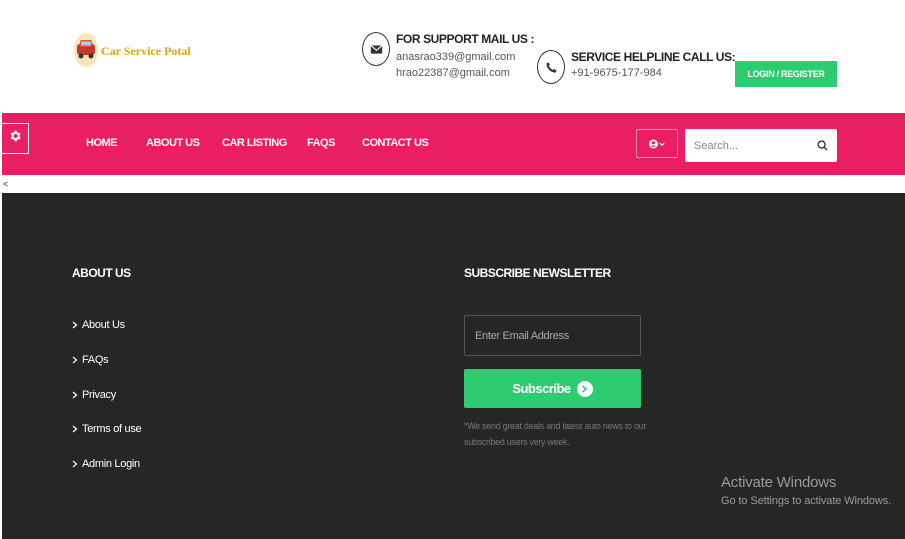  Describe the element at coordinates (779, 482) in the screenshot. I see `watermark-title: Activate Windows` at that location.